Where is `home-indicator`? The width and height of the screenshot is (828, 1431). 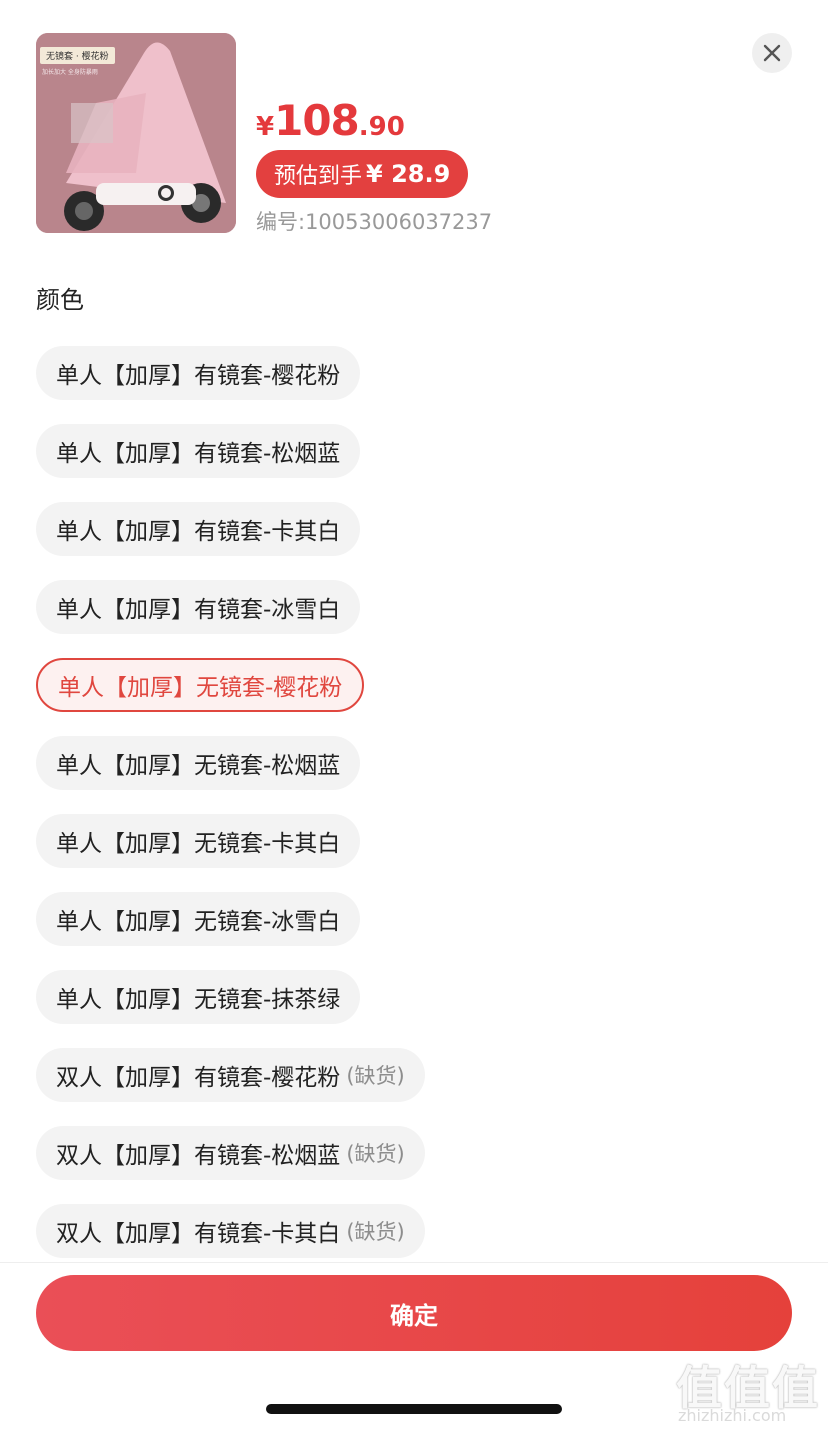
home-indicator is located at coordinates (414, 1409).